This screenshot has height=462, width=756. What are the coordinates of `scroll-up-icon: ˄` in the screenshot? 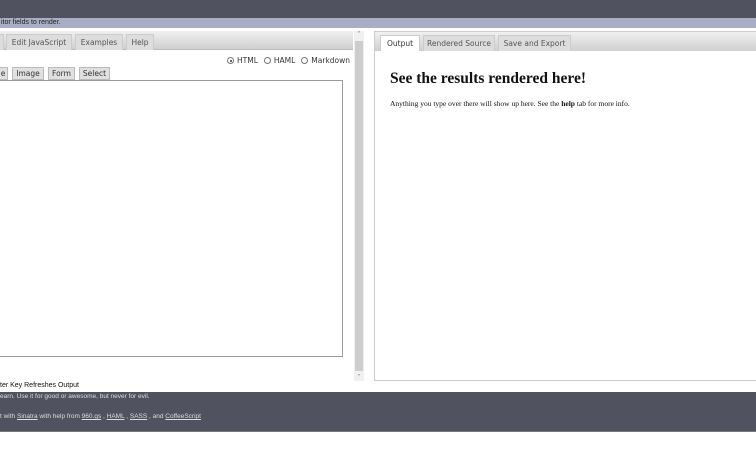 It's located at (359, 34).